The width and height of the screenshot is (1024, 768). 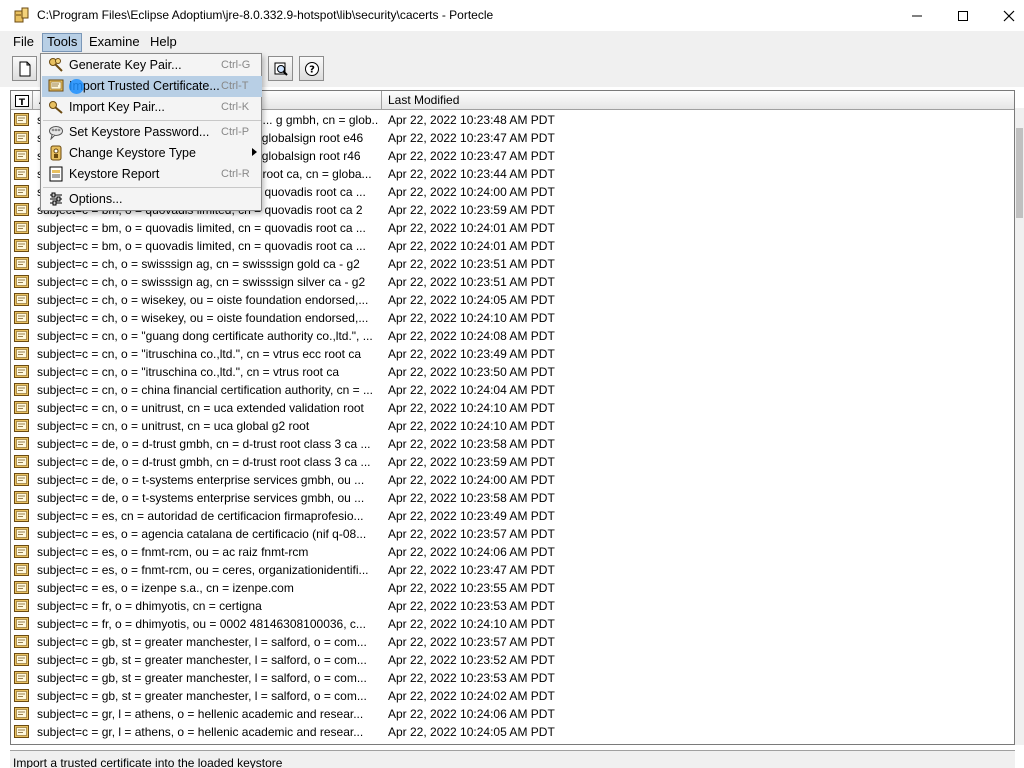 I want to click on menu-item-change-keystore-type: Change Keystore Type, so click(x=152, y=153).